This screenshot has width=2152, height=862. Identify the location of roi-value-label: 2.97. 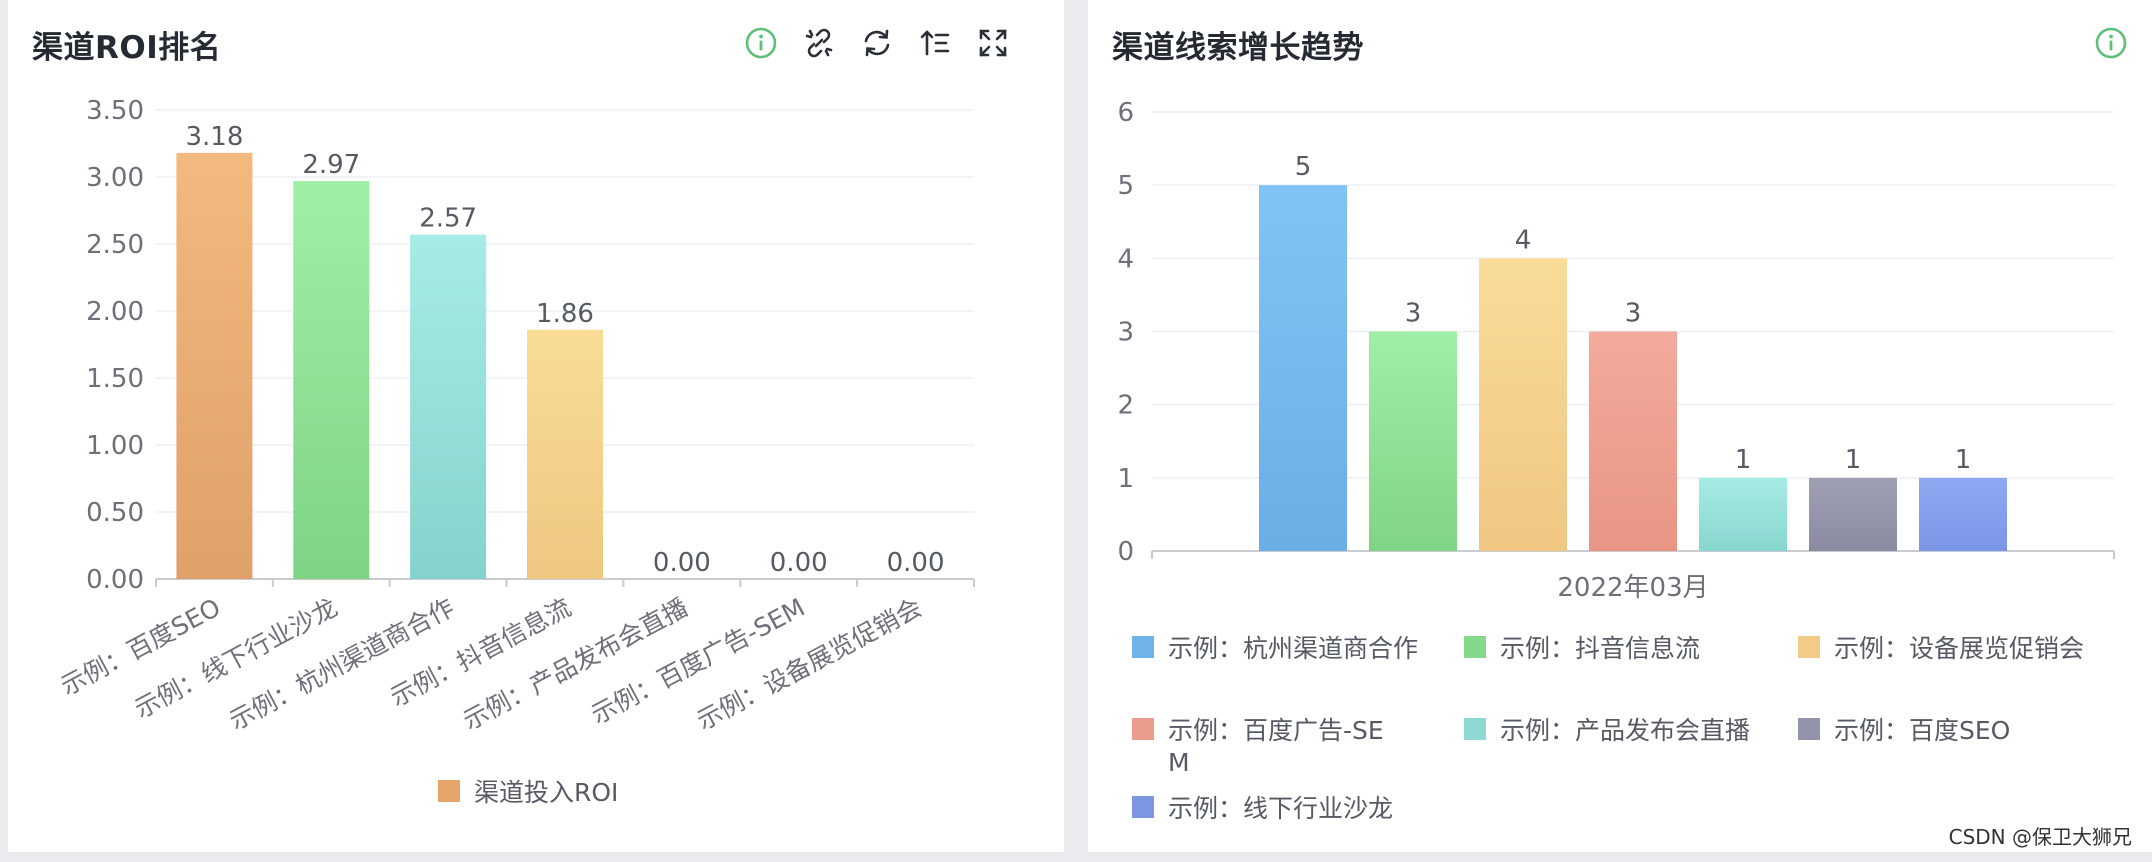
(331, 165).